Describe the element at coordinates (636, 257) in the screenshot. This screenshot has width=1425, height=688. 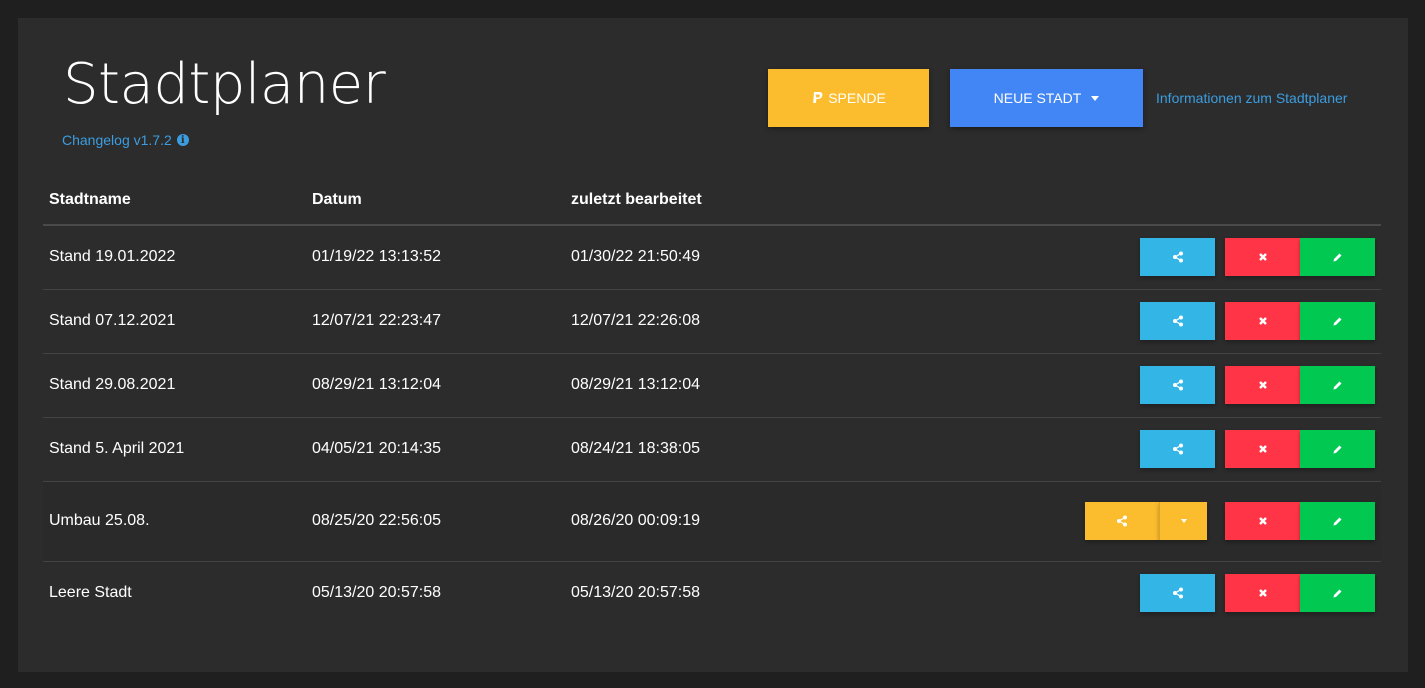
I see `edited-cell: 01/30/22 21:50:49` at that location.